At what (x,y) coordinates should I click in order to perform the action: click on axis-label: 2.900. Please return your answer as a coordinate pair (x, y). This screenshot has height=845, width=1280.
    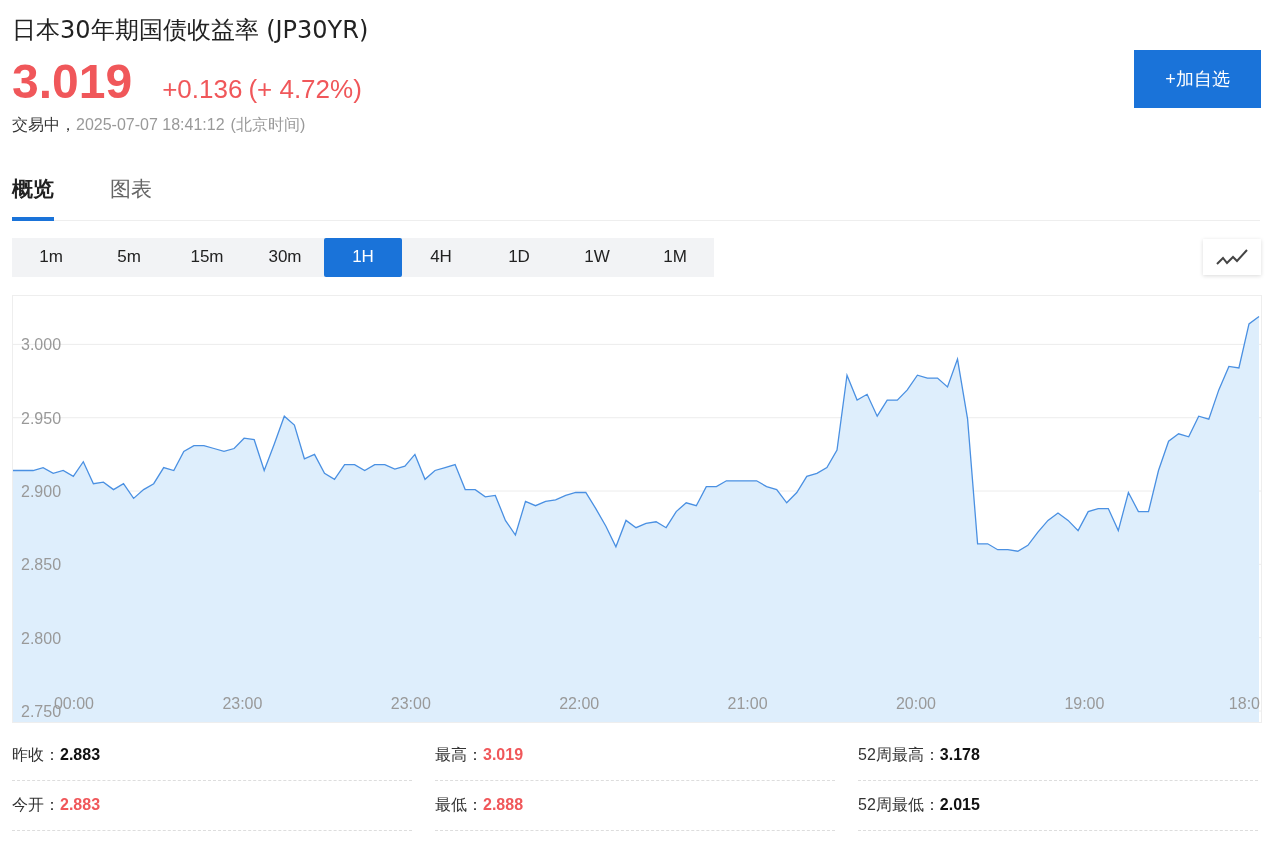
    Looking at the image, I should click on (41, 491).